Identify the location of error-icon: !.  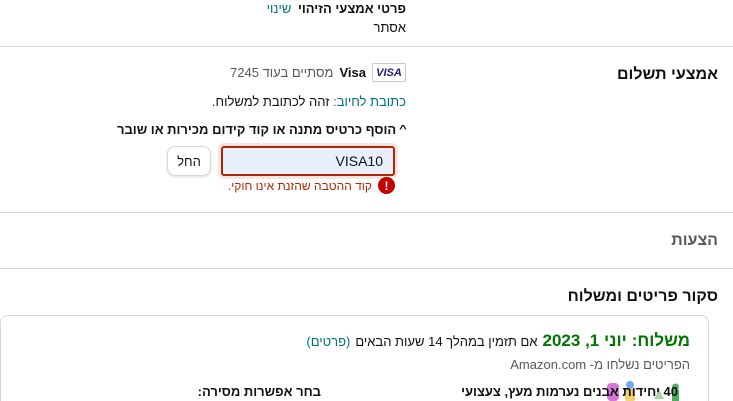
(386, 185).